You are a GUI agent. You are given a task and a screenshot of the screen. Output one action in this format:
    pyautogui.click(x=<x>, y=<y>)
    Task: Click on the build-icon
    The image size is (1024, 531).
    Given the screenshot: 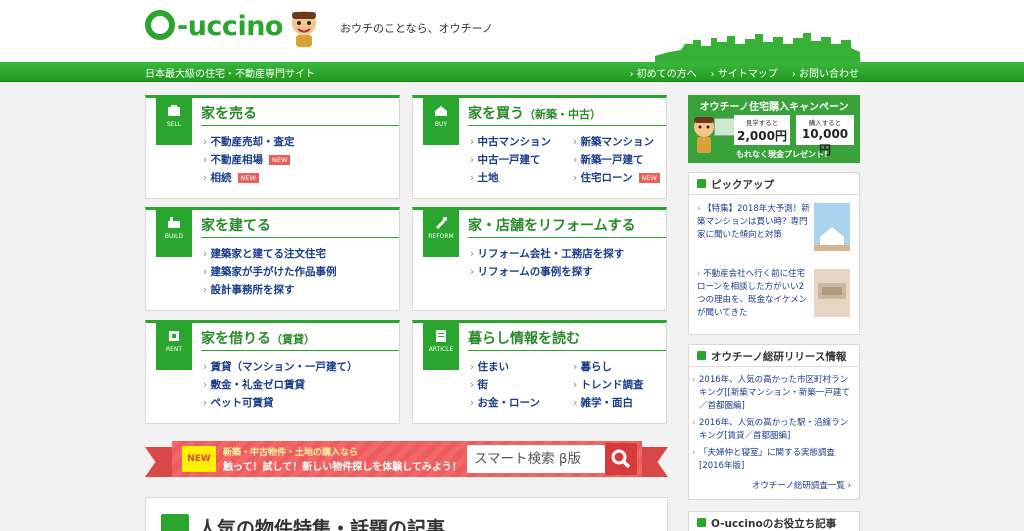 What is the action you would take?
    pyautogui.click(x=174, y=222)
    